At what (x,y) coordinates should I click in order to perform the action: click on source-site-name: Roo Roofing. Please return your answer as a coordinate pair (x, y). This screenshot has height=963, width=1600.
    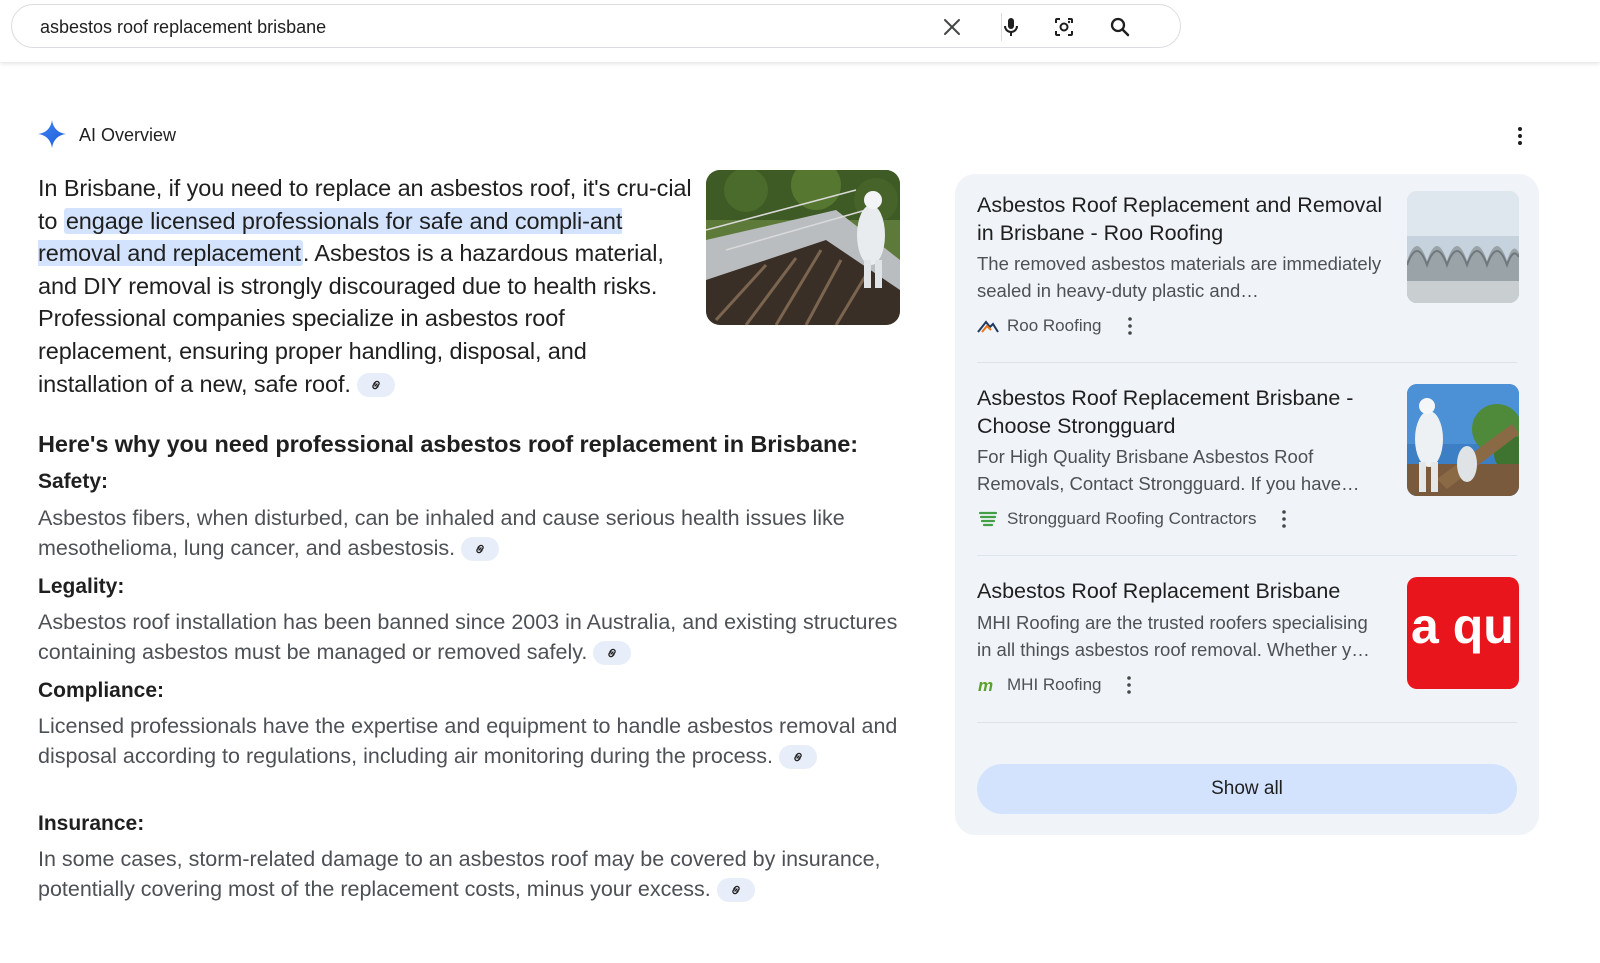
    Looking at the image, I should click on (1054, 325).